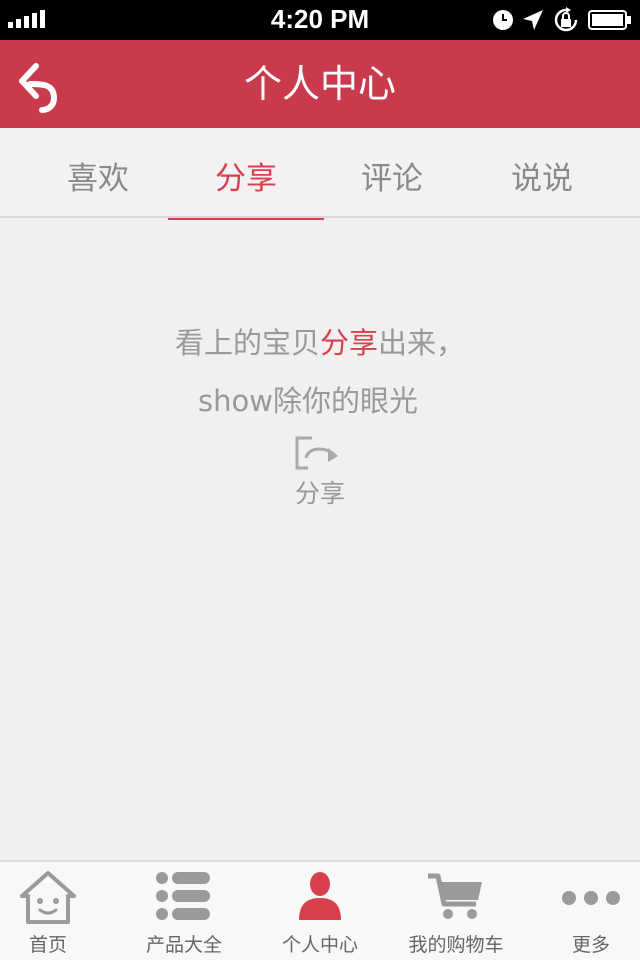  I want to click on bottom-tab-bar: 首页 产品大全 个人中心 我的购物车 更多, so click(320, 910).